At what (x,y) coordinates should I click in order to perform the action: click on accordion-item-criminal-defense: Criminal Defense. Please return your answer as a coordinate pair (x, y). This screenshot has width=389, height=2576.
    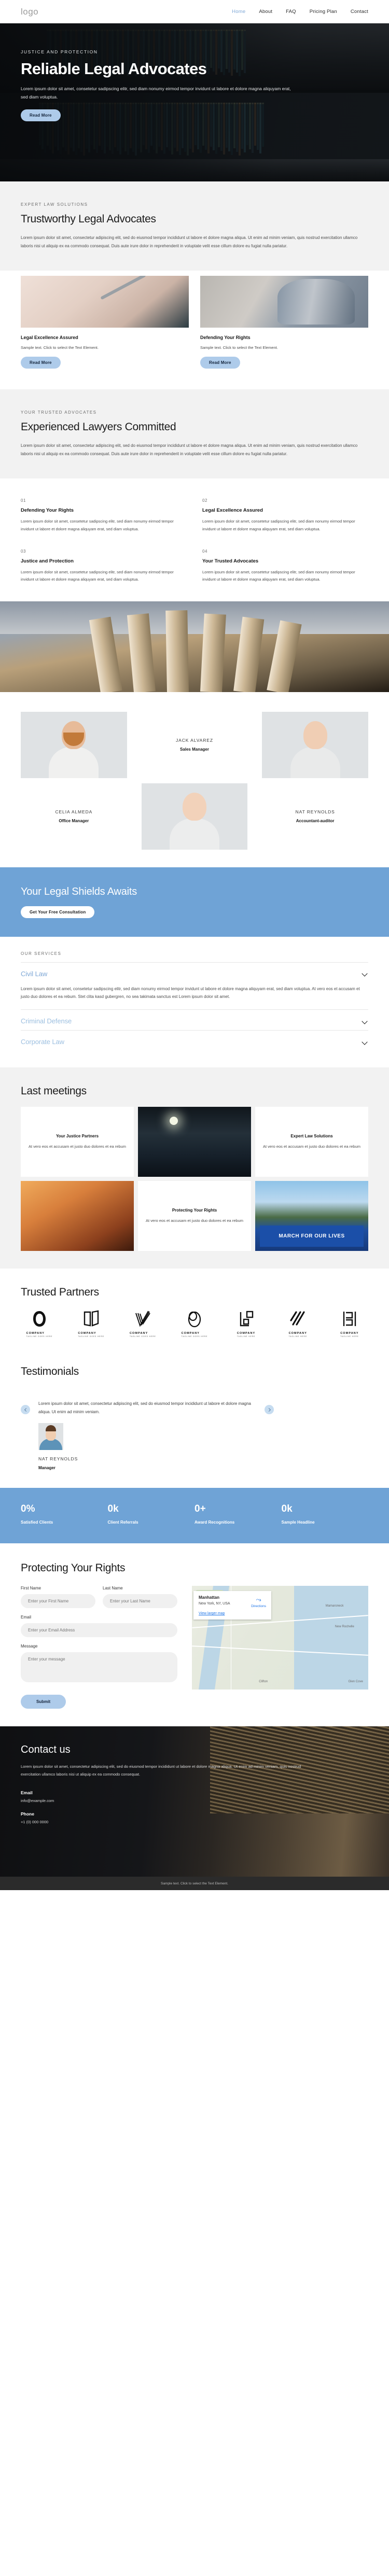
    Looking at the image, I should click on (195, 1019).